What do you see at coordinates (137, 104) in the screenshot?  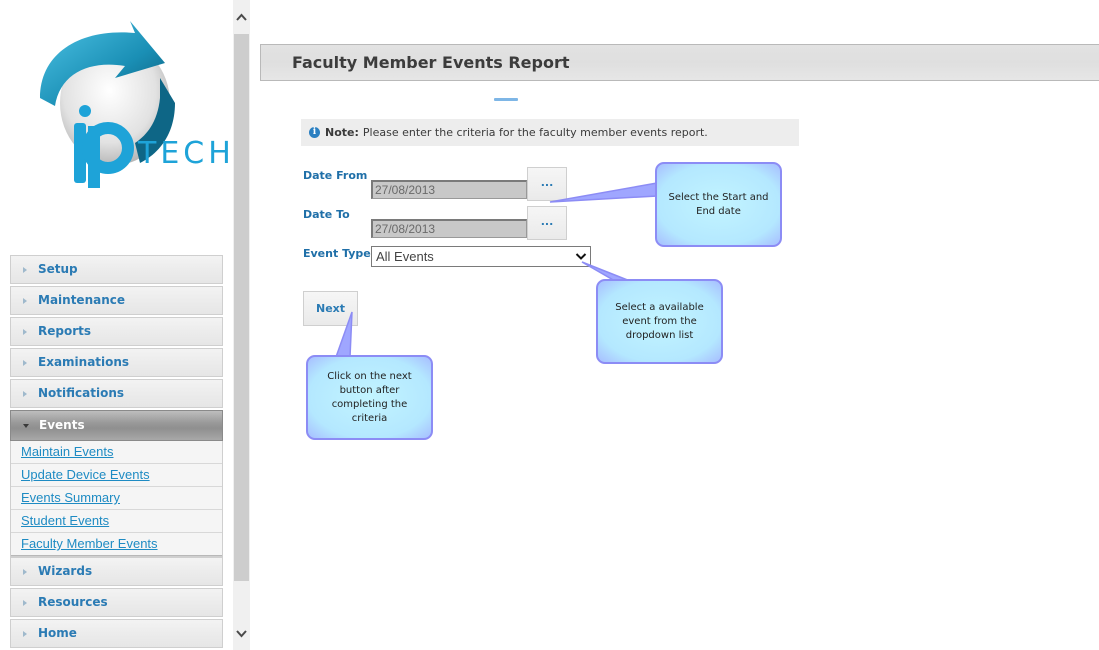 I see `logo-graphic-icon: TECH` at bounding box center [137, 104].